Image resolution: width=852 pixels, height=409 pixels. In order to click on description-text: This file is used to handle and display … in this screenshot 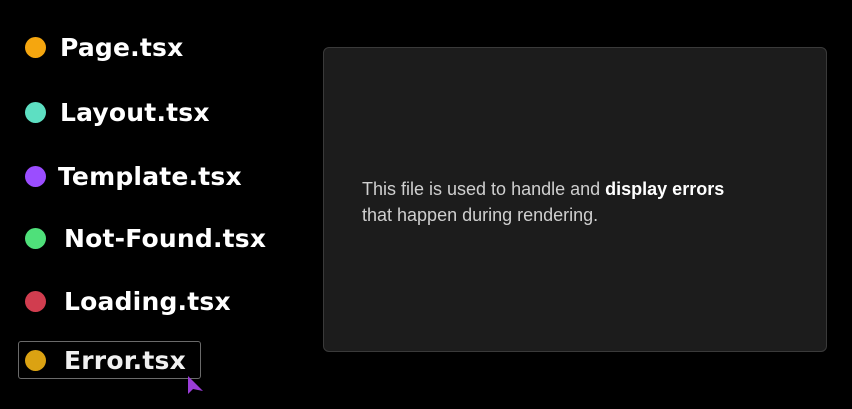, I will do `click(592, 202)`.